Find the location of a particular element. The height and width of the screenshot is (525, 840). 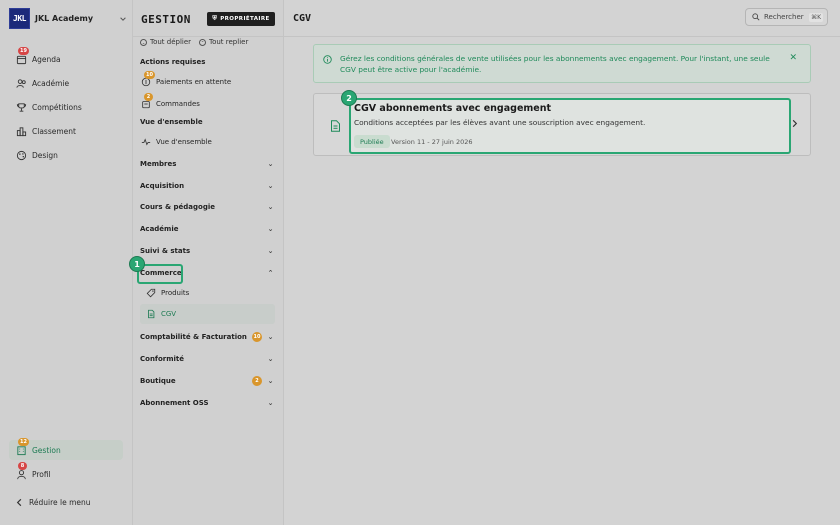

status-badge: Publiée is located at coordinates (372, 141).